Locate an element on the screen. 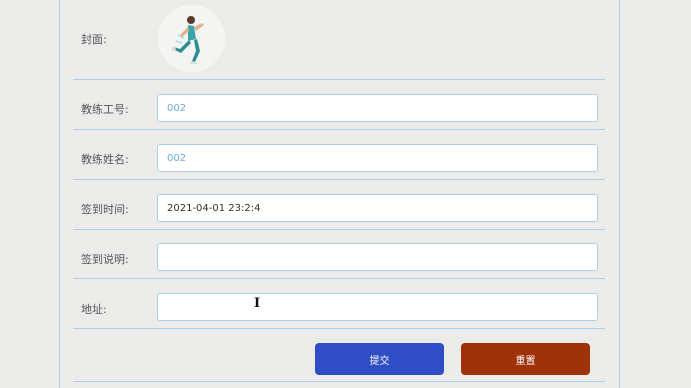 The height and width of the screenshot is (388, 691). cover-label: 封面: is located at coordinates (94, 39).